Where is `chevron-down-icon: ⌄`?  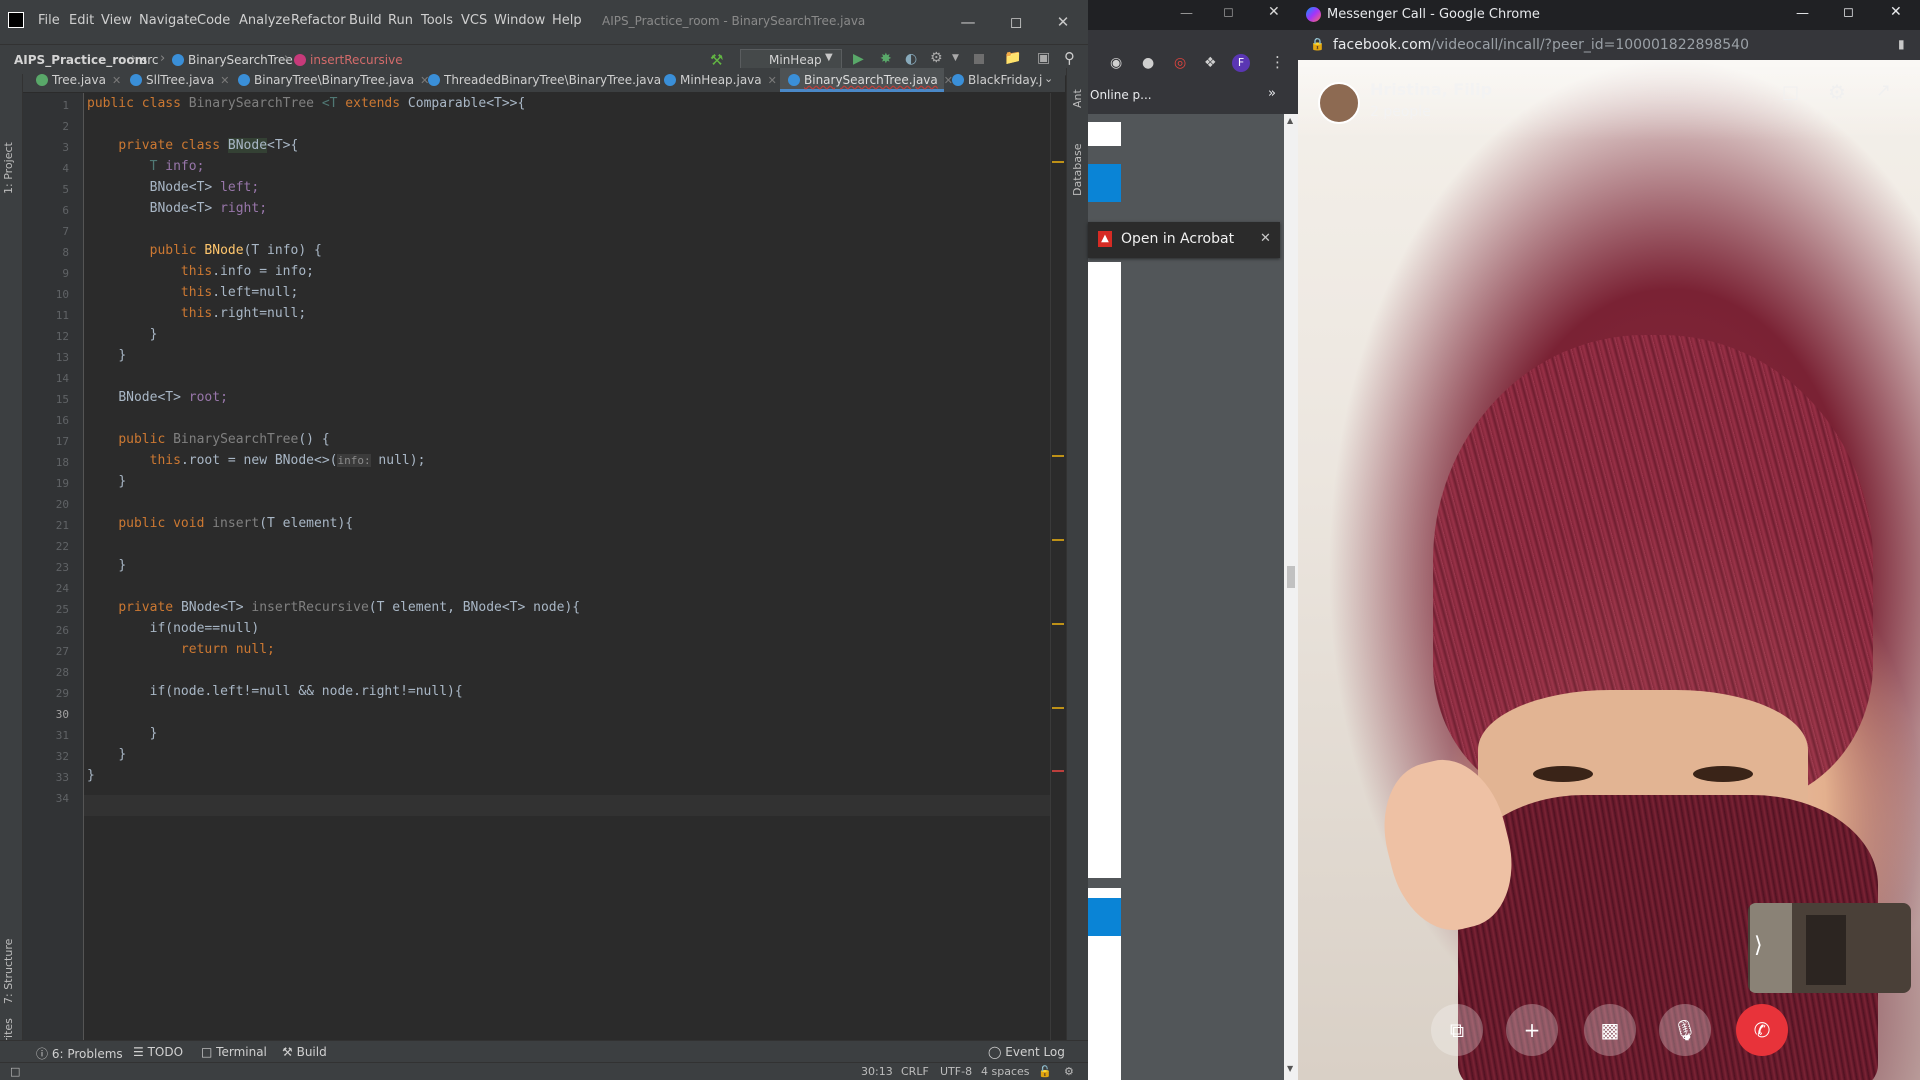 chevron-down-icon: ⌄ is located at coordinates (1048, 78).